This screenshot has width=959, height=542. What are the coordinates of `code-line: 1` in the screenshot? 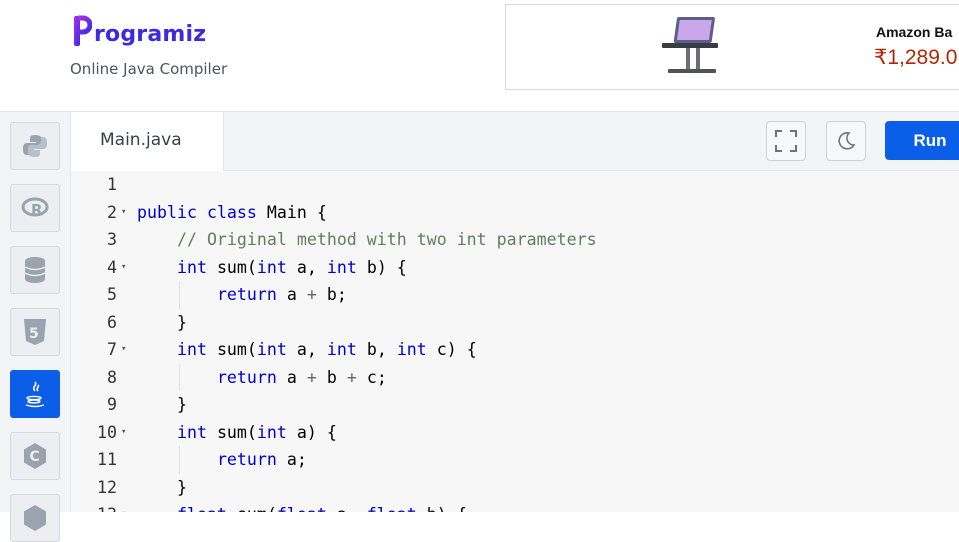 It's located at (515, 185).